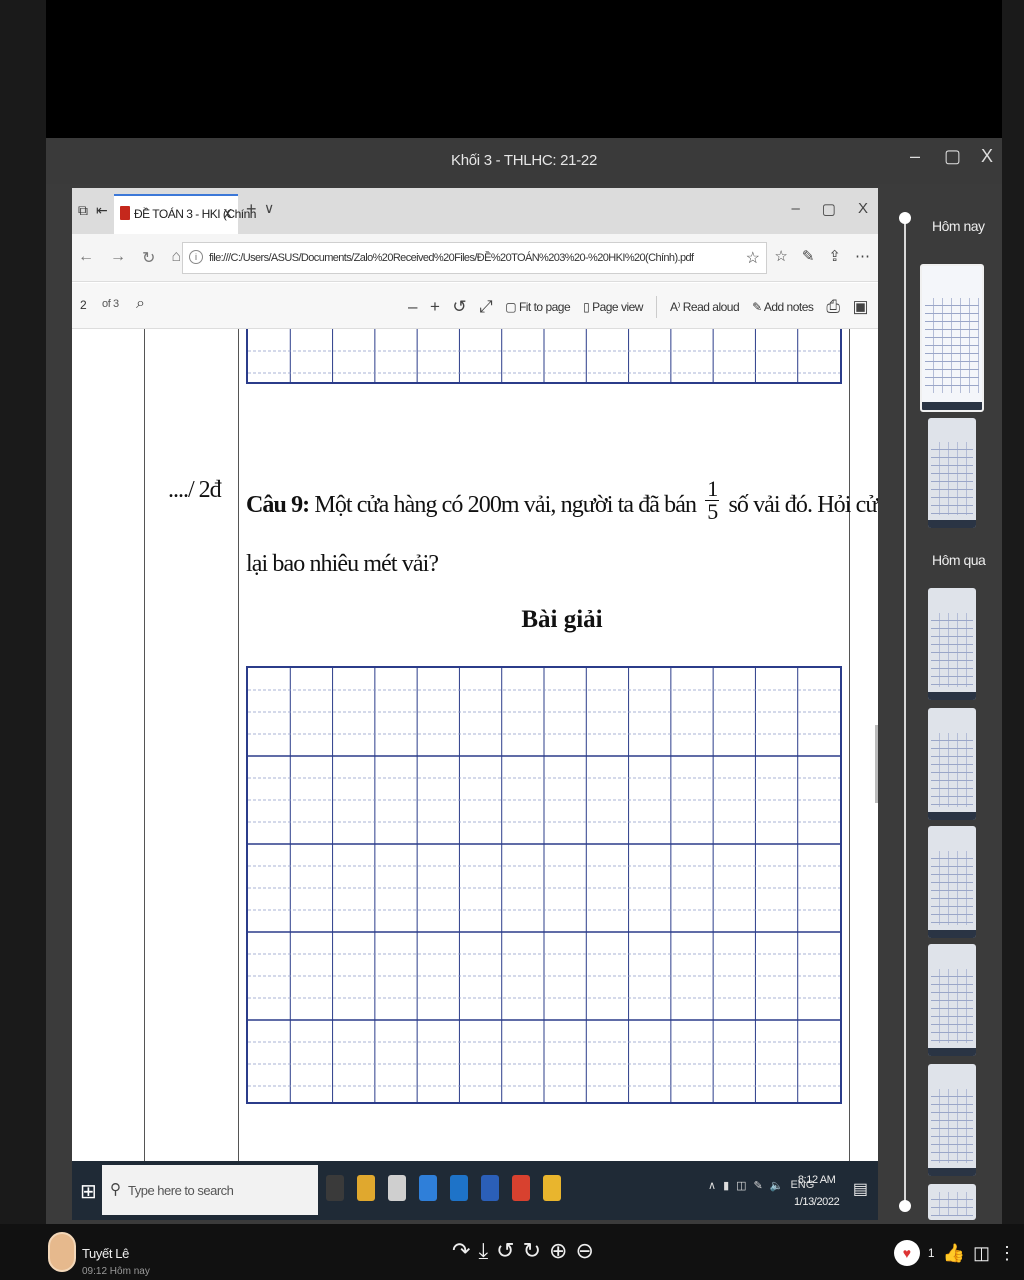 This screenshot has height=1280, width=1024. I want to click on info-icon: i, so click(196, 257).